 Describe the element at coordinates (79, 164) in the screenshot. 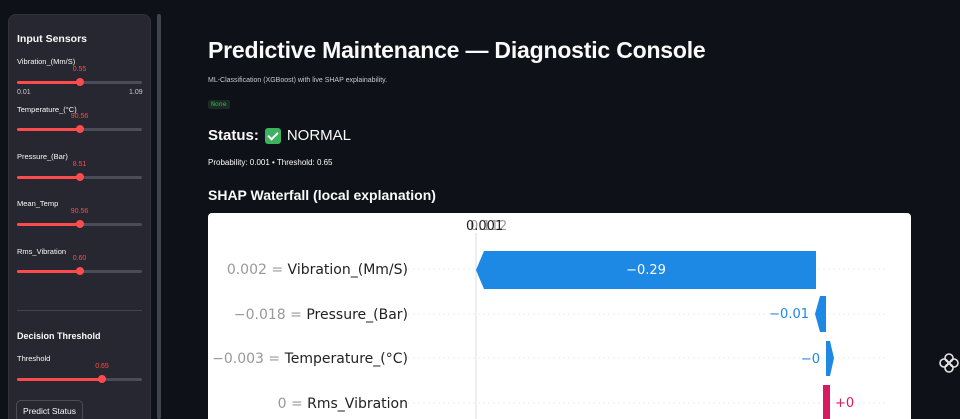

I see `slider-value: 8.51` at that location.